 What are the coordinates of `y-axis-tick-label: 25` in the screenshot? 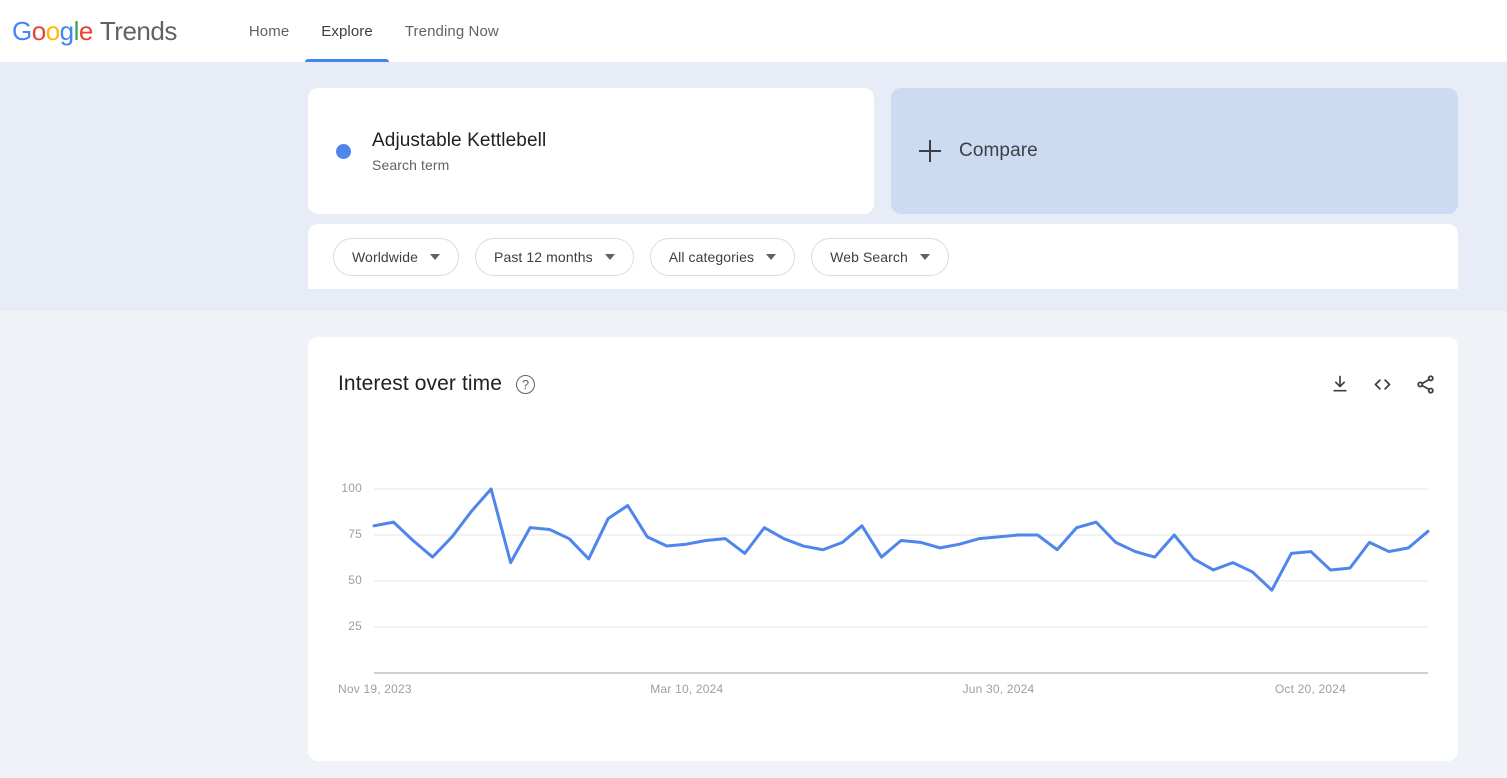 It's located at (355, 626).